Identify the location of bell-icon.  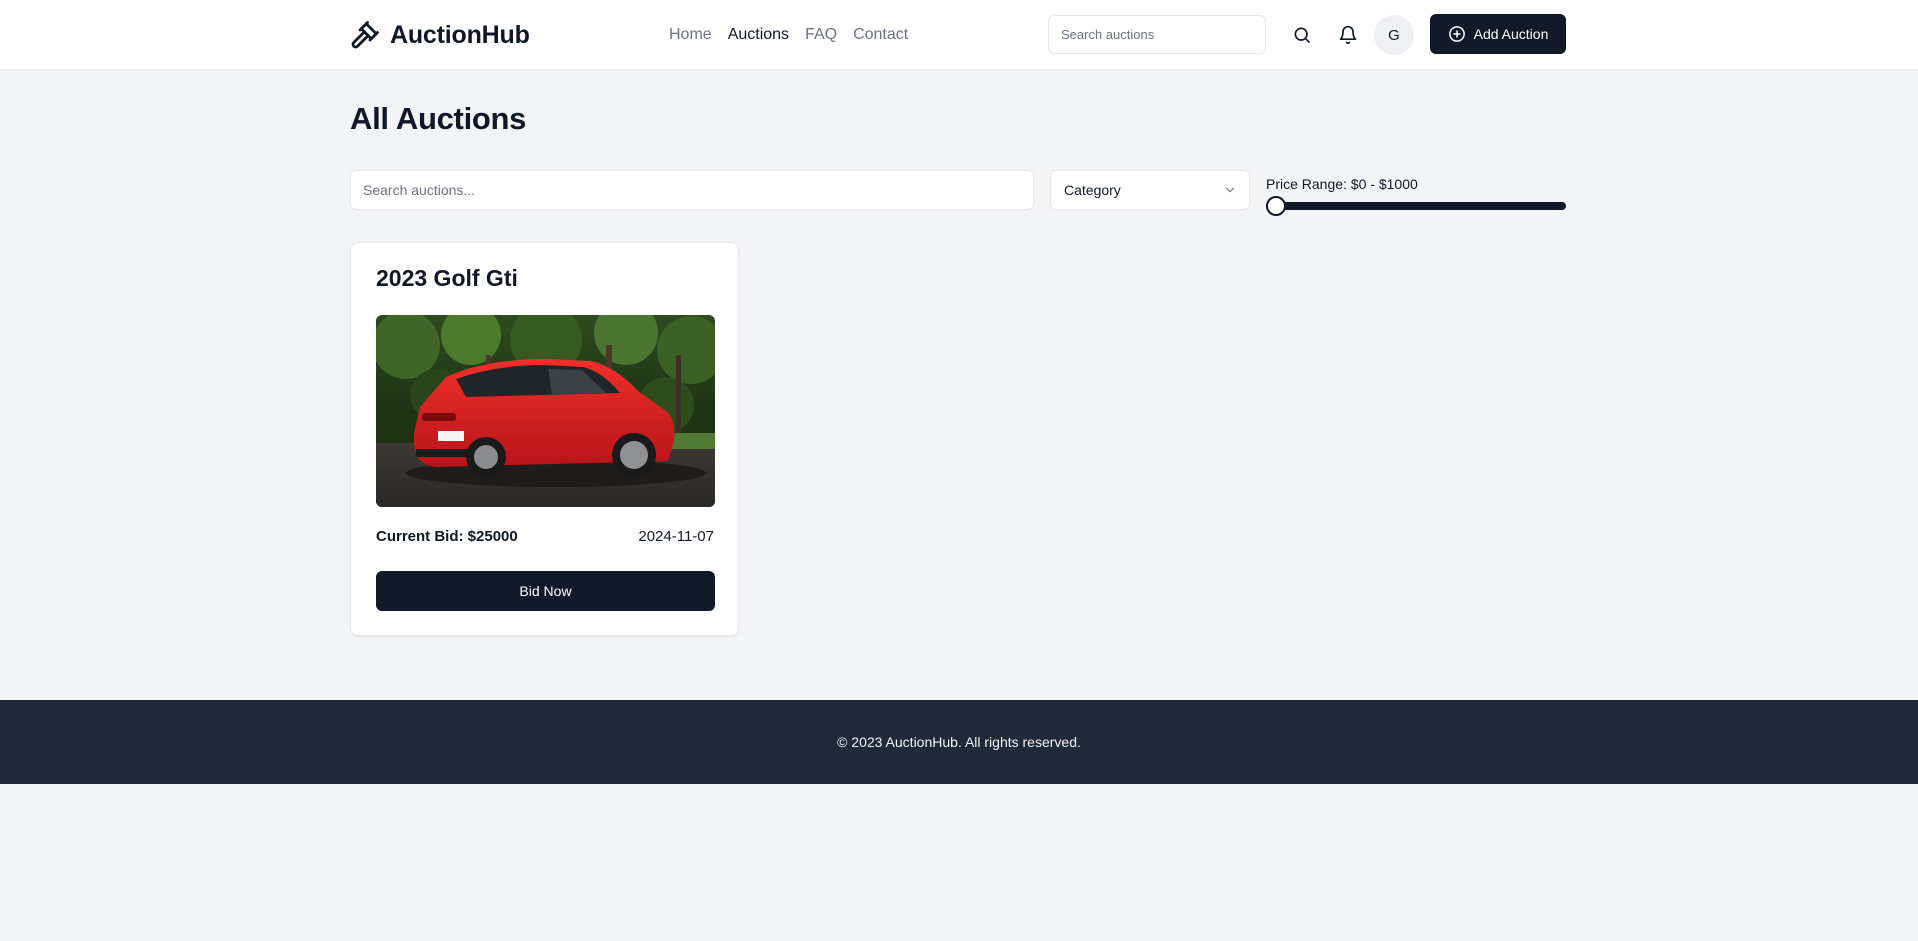
(1348, 35).